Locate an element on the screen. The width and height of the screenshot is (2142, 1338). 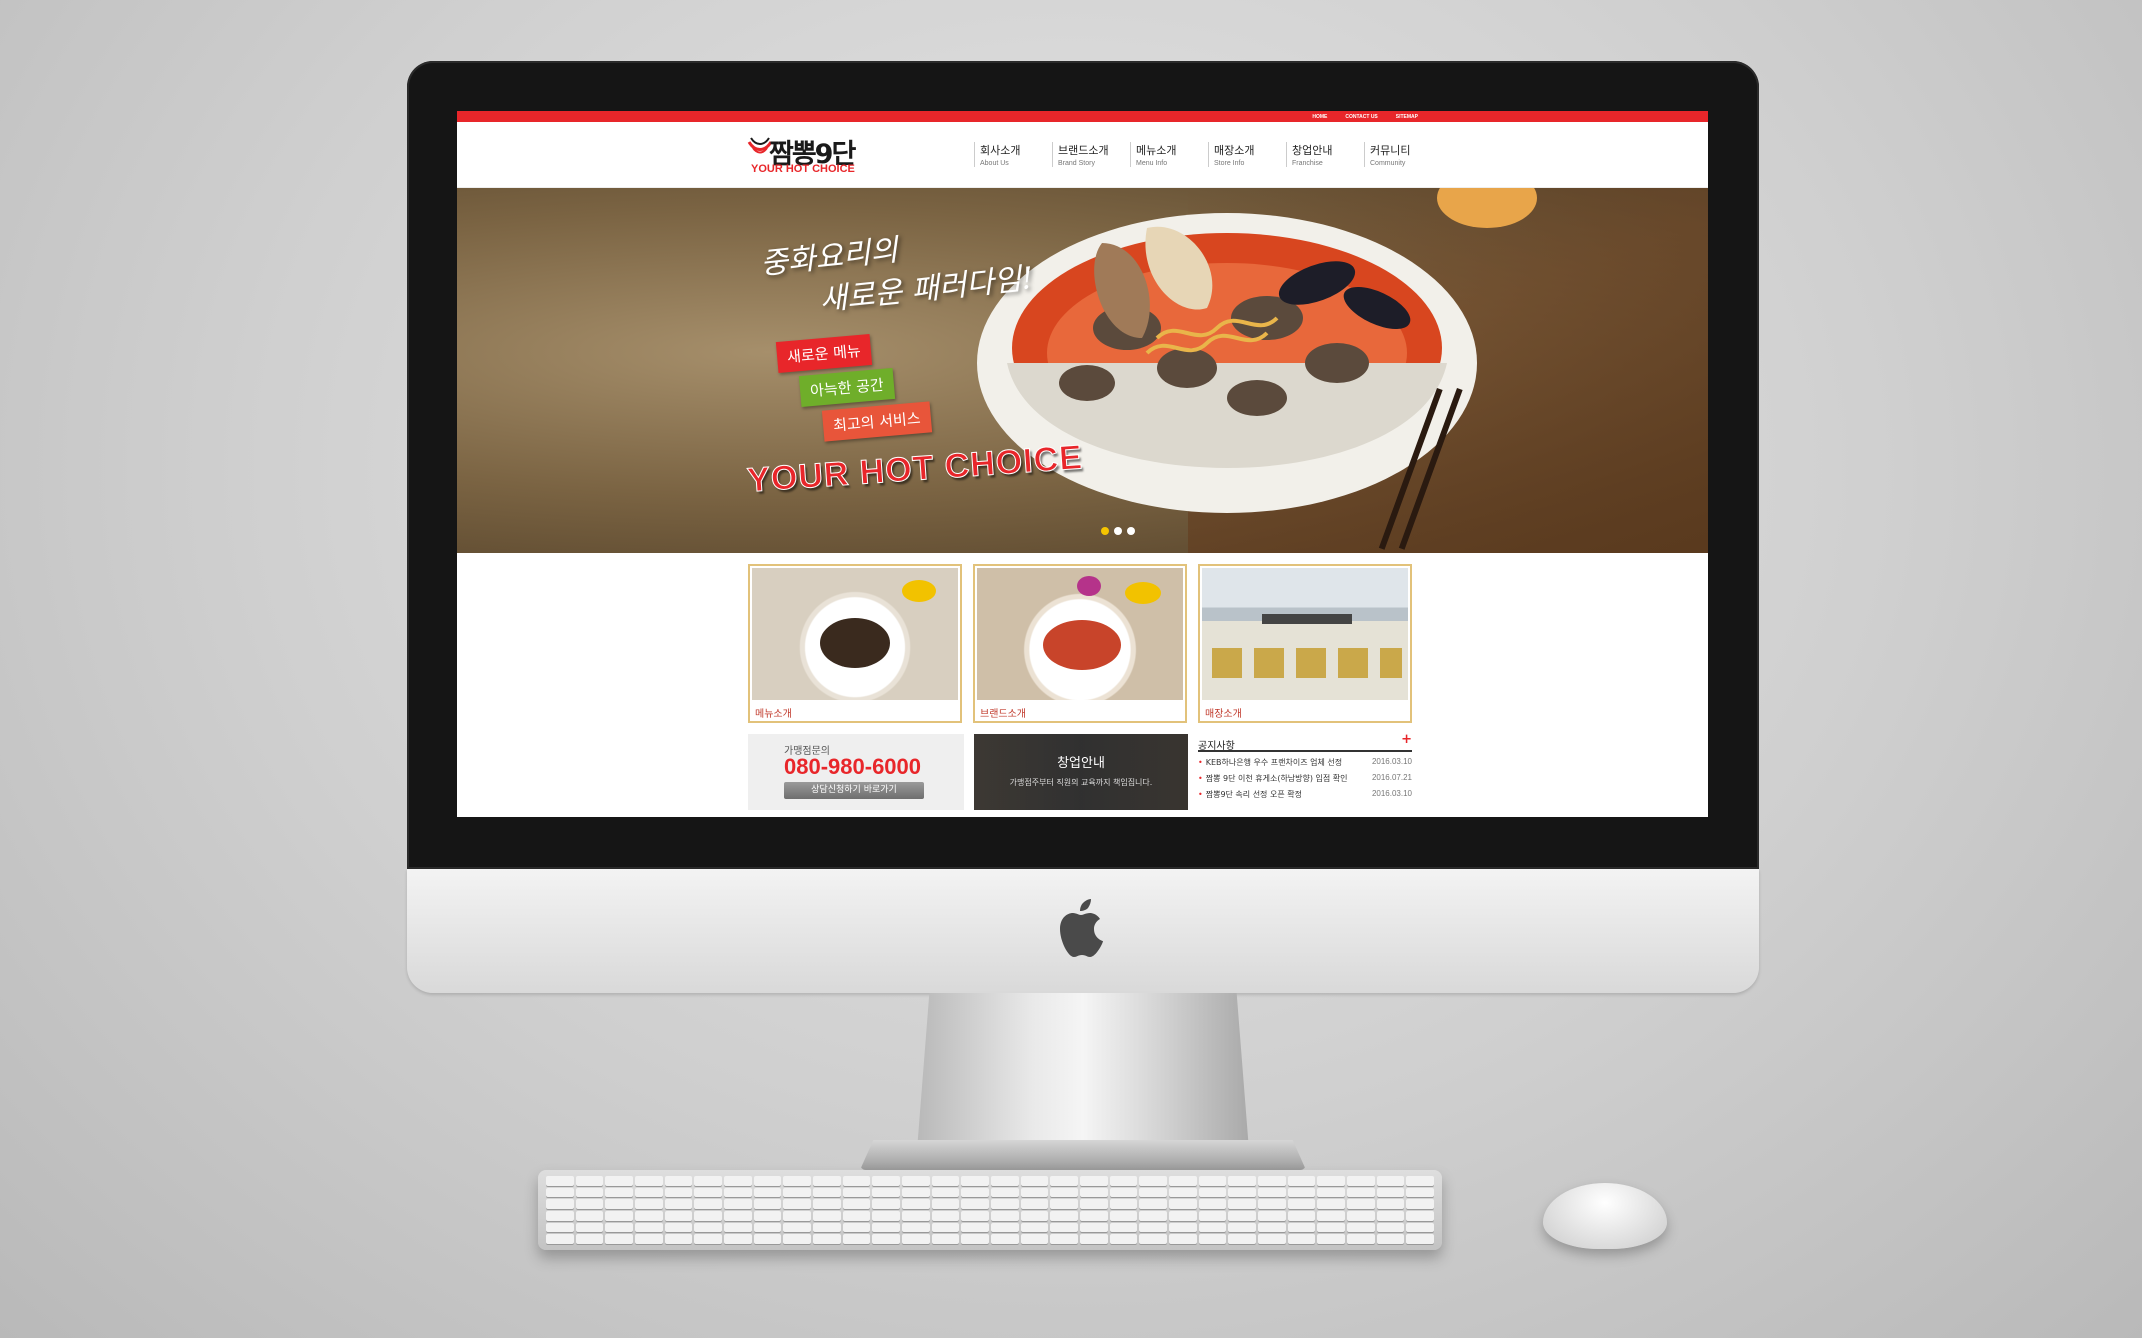
monitor-stand-base is located at coordinates (1083, 1155).